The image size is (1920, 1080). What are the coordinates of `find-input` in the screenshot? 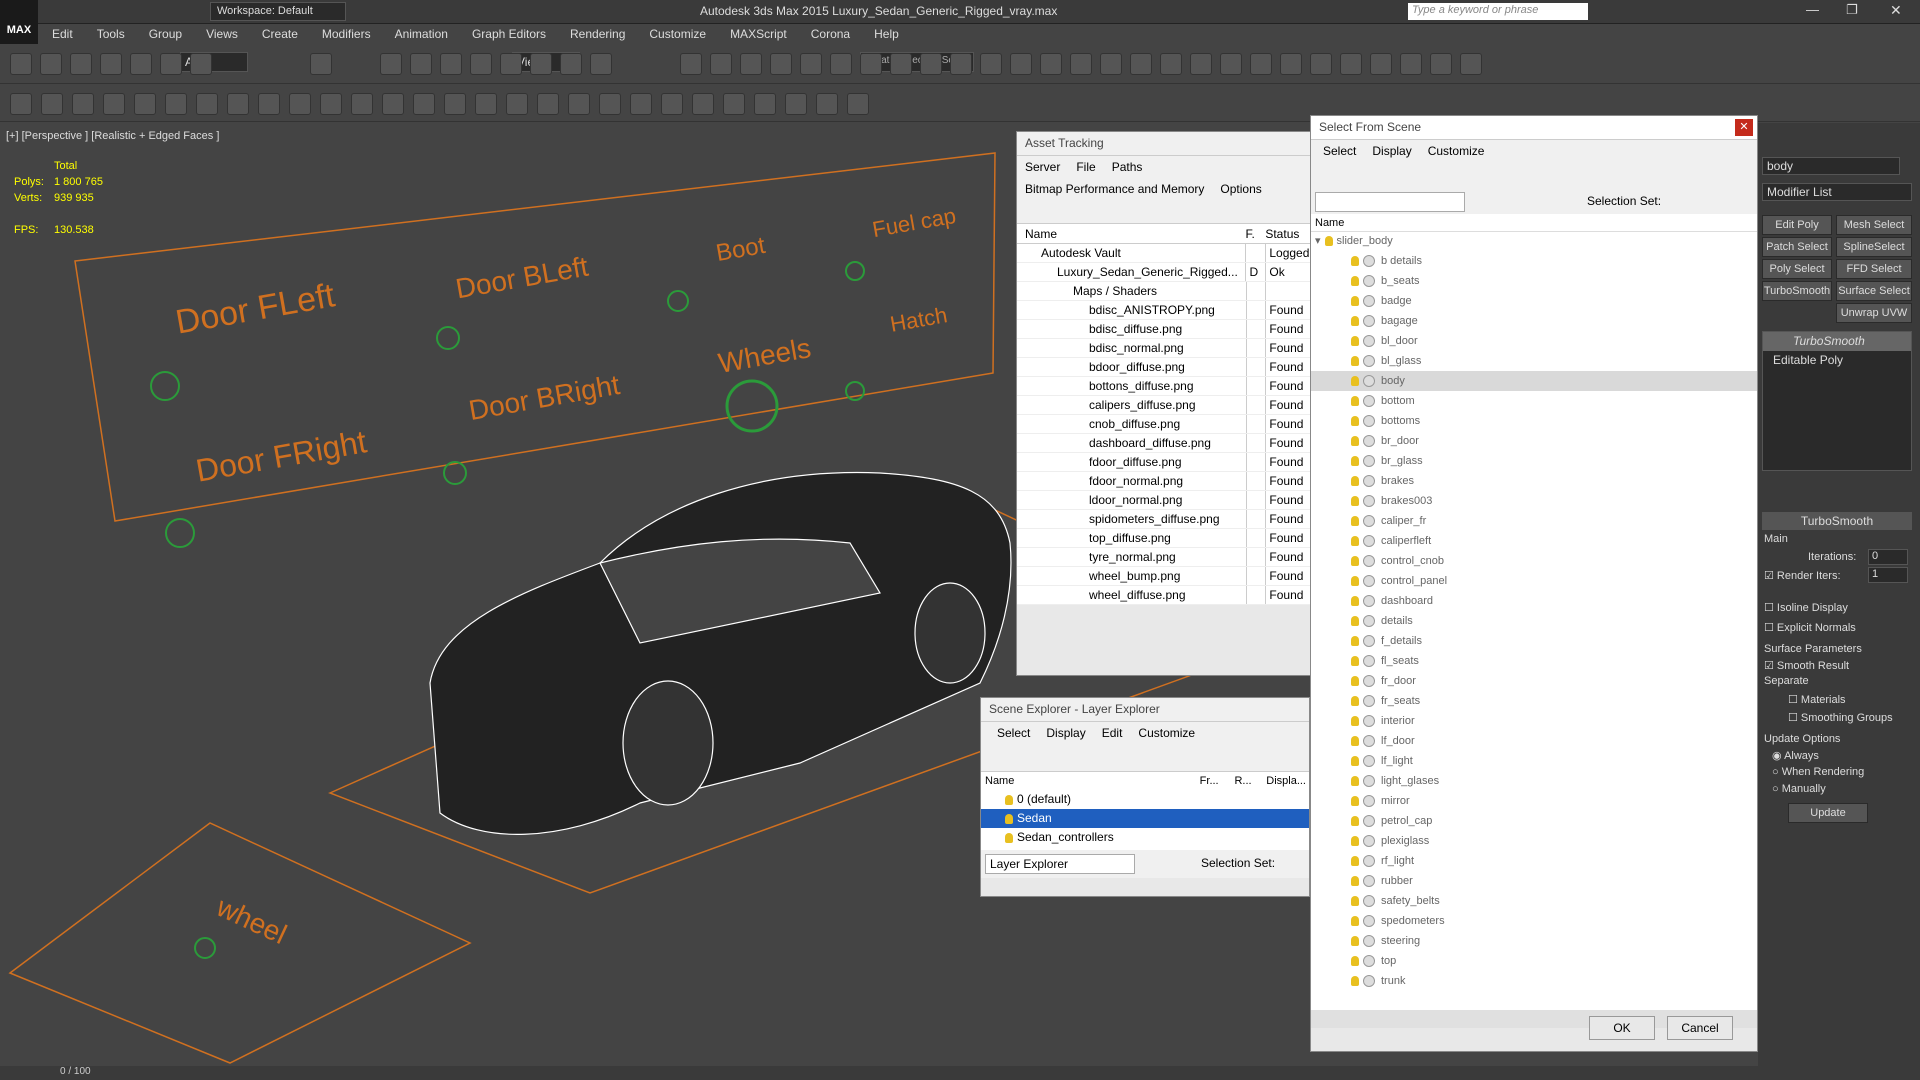 It's located at (1390, 202).